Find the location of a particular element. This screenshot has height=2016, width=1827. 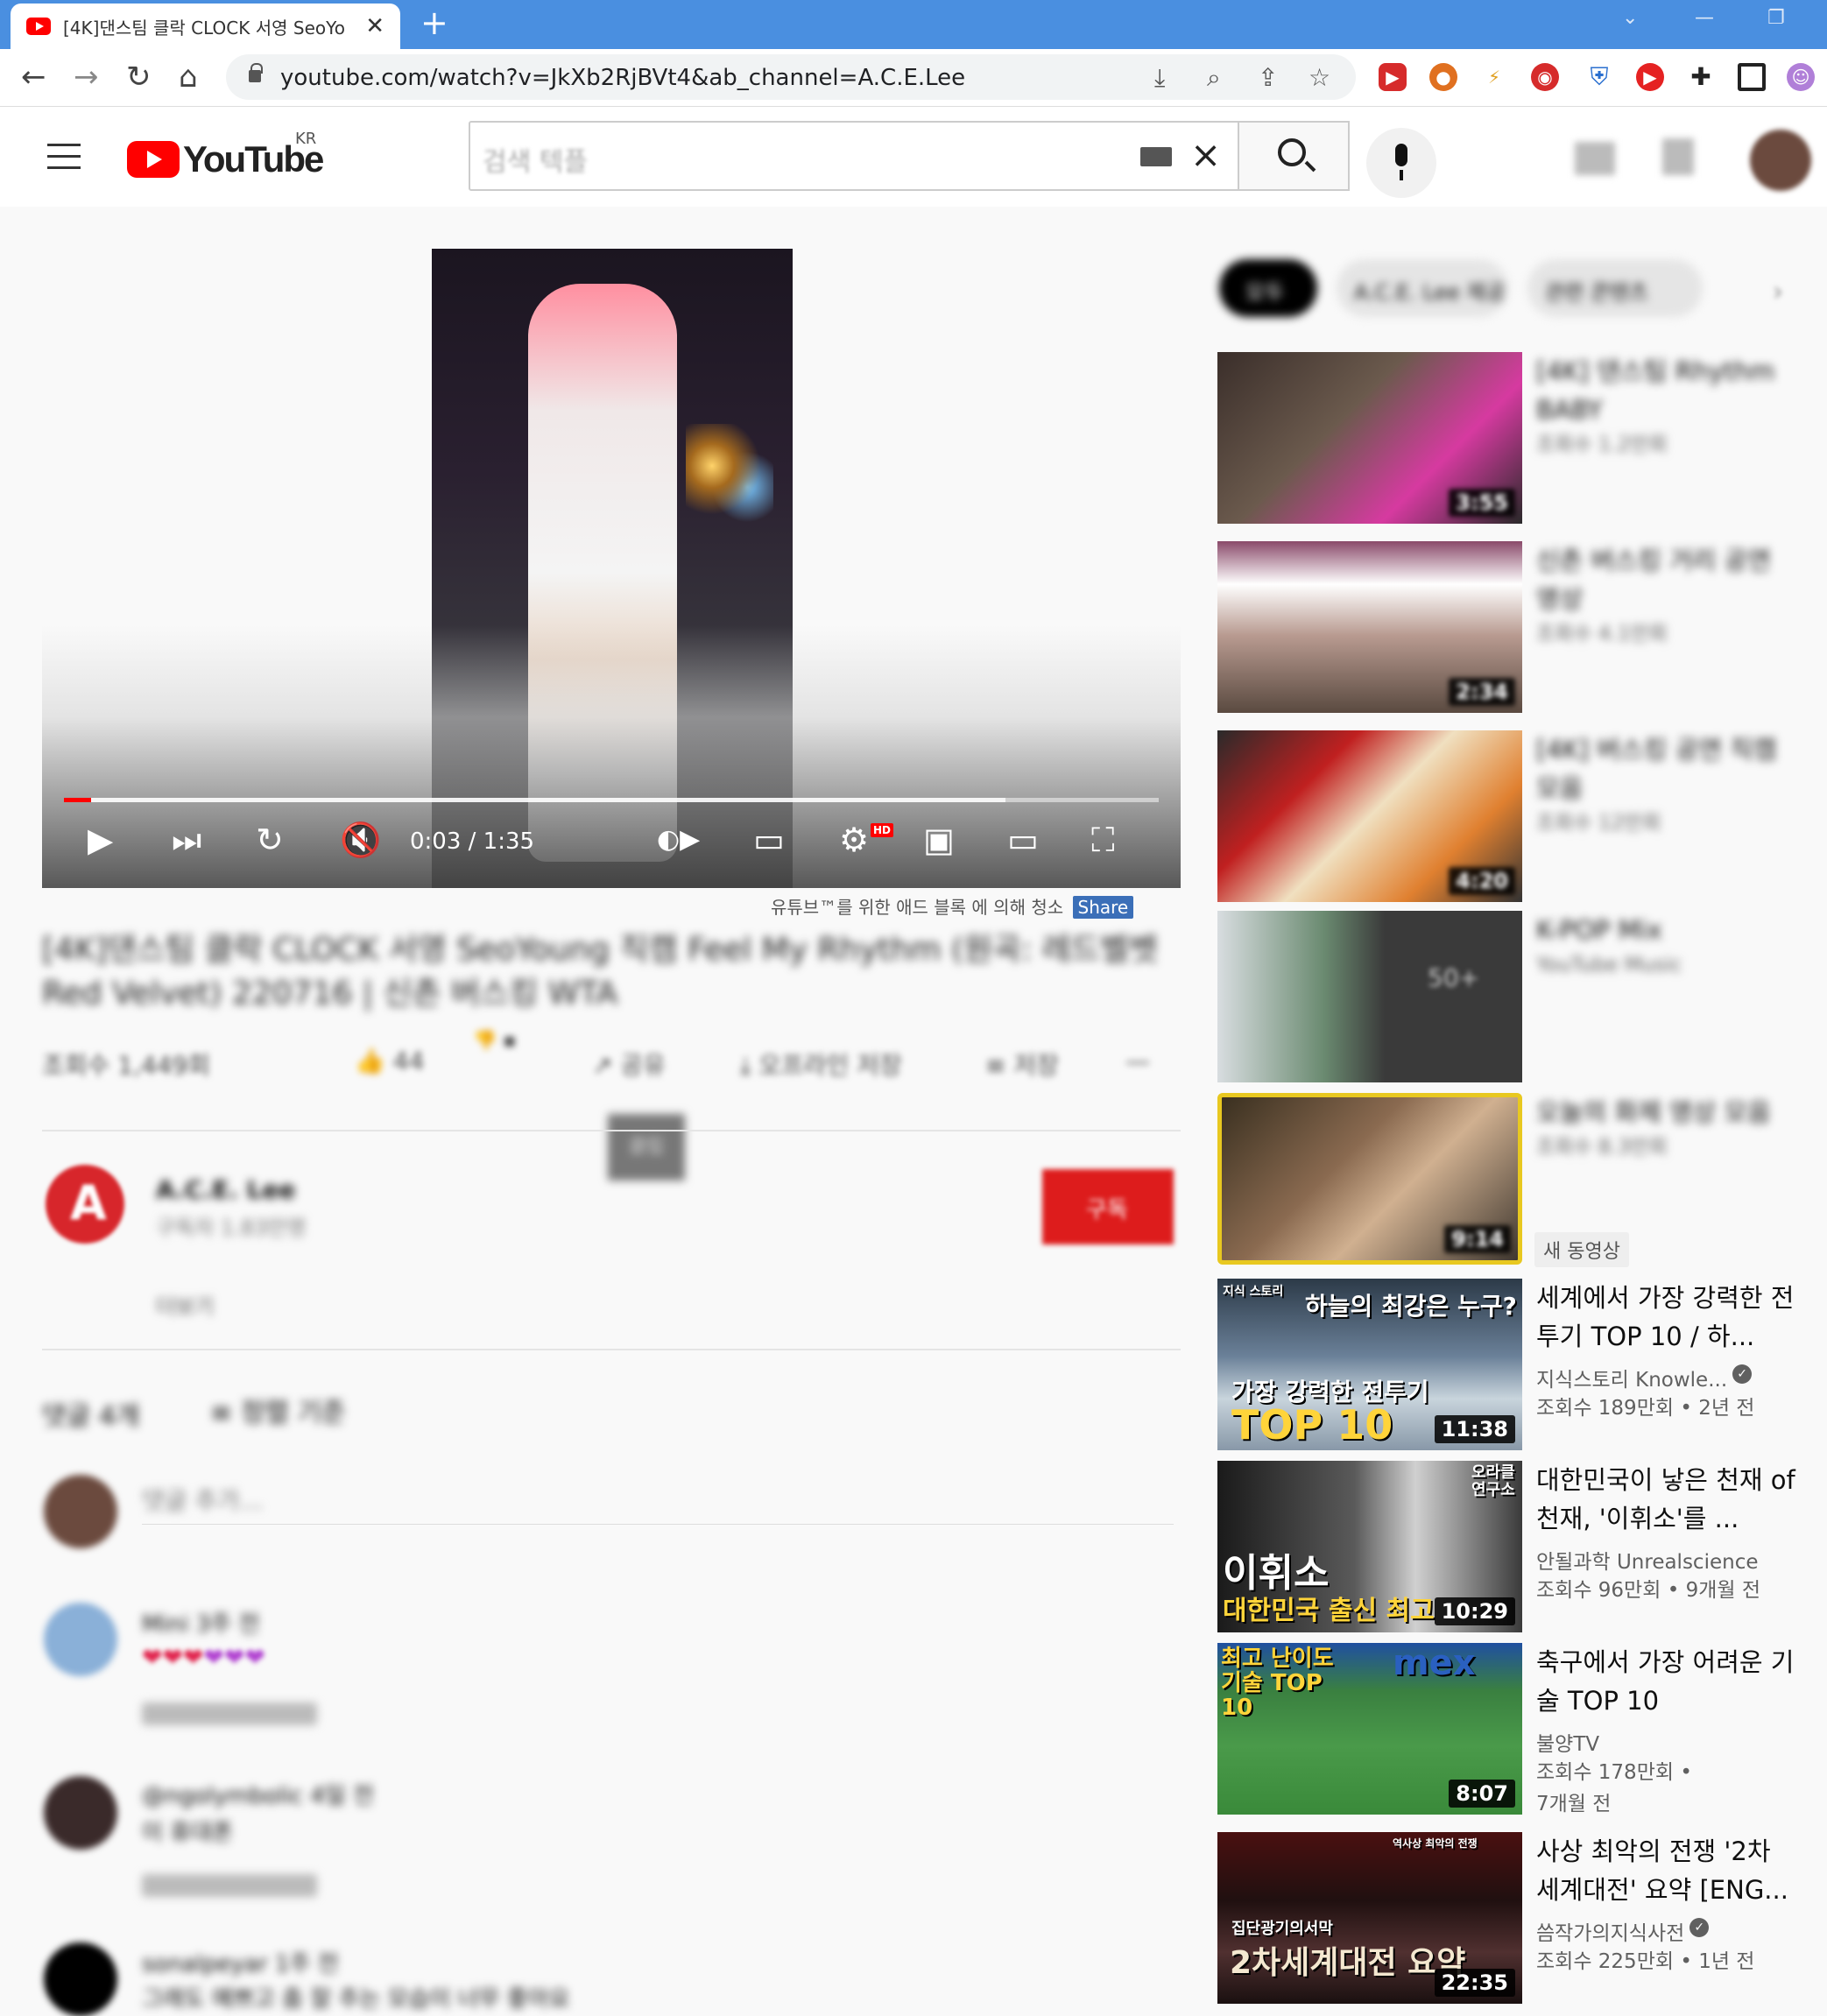

clear-search-icon: × is located at coordinates (1206, 154).